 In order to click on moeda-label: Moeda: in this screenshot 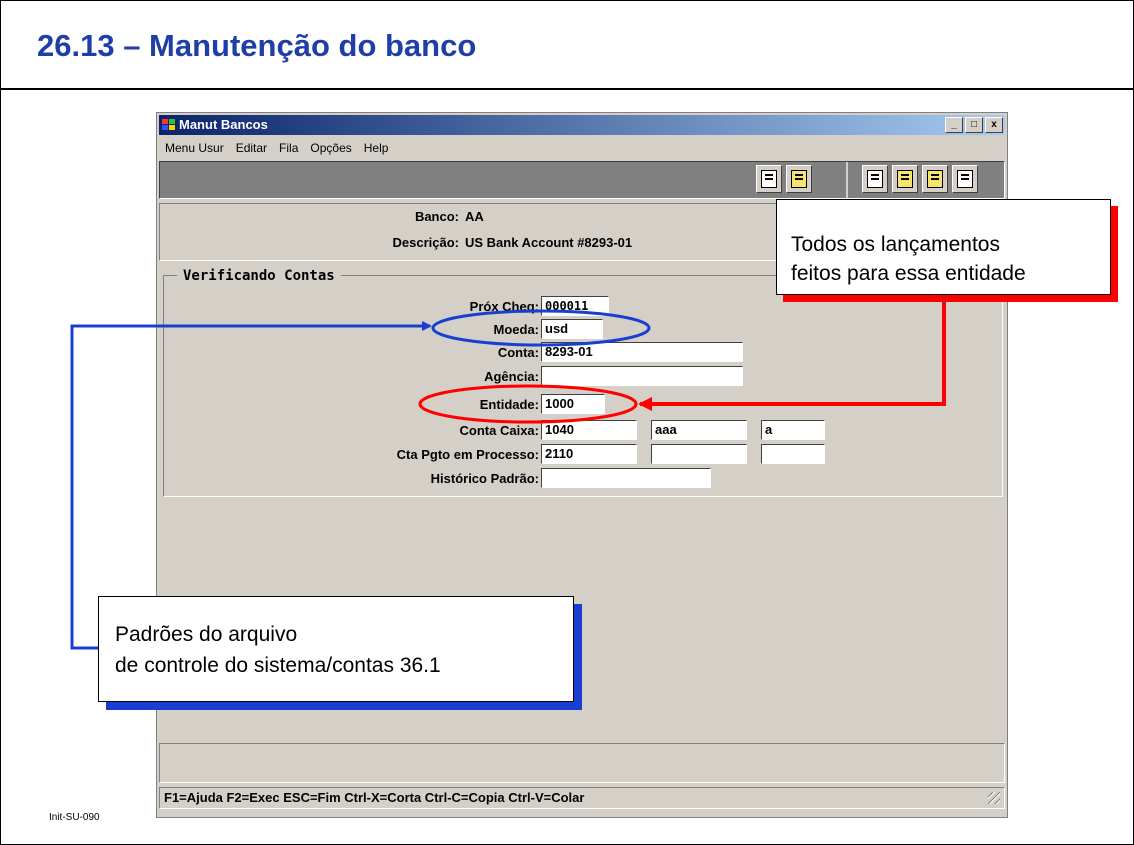, I will do `click(516, 329)`.